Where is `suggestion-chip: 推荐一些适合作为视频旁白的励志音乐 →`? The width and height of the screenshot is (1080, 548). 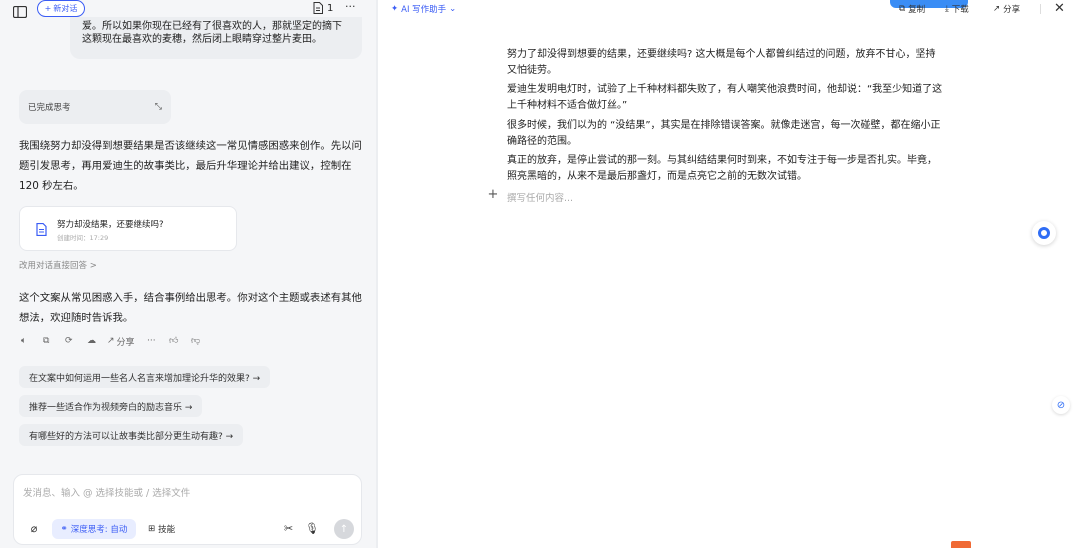
suggestion-chip: 推荐一些适合作为视频旁白的励志音乐 → is located at coordinates (111, 406).